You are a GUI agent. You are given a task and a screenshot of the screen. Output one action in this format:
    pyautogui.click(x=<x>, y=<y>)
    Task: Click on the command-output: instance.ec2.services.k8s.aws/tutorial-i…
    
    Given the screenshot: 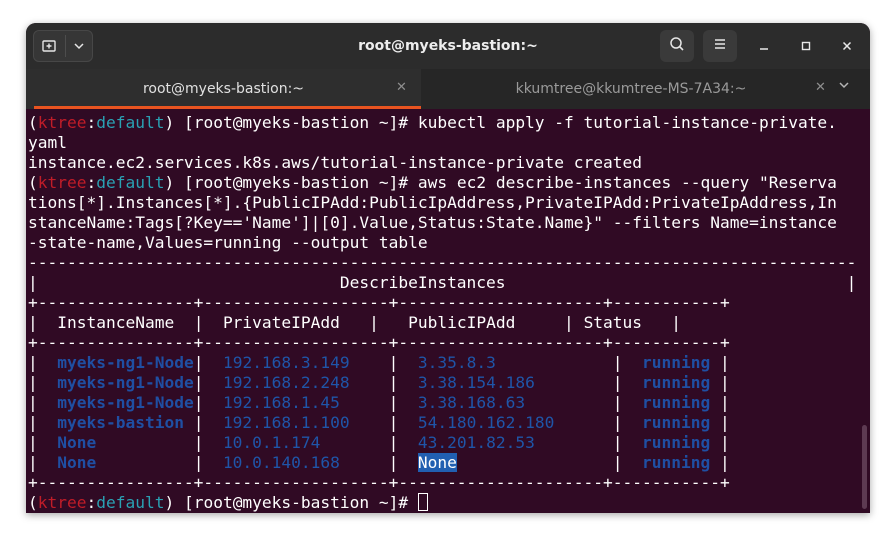 What is the action you would take?
    pyautogui.click(x=335, y=162)
    